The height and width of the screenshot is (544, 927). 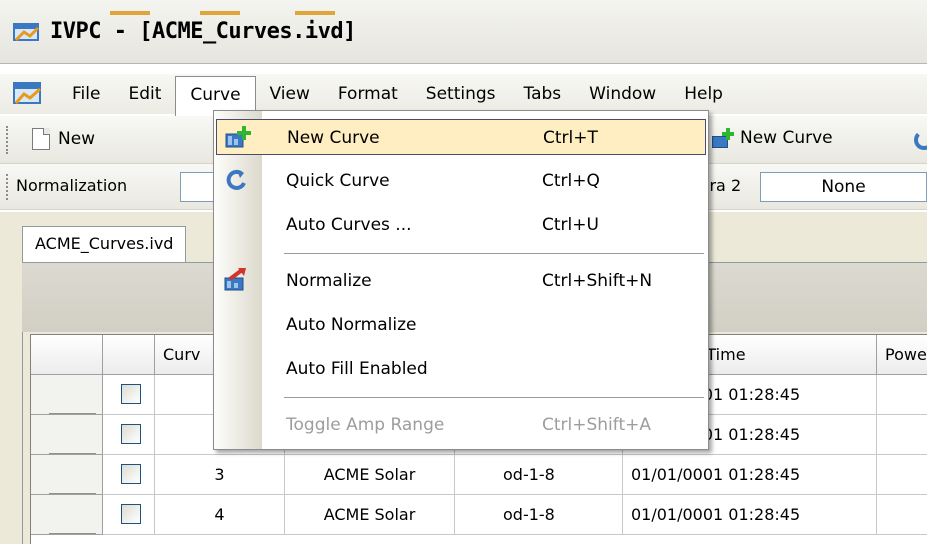 I want to click on menu-item-shortcut: Ctrl+Shift+A, so click(x=597, y=425).